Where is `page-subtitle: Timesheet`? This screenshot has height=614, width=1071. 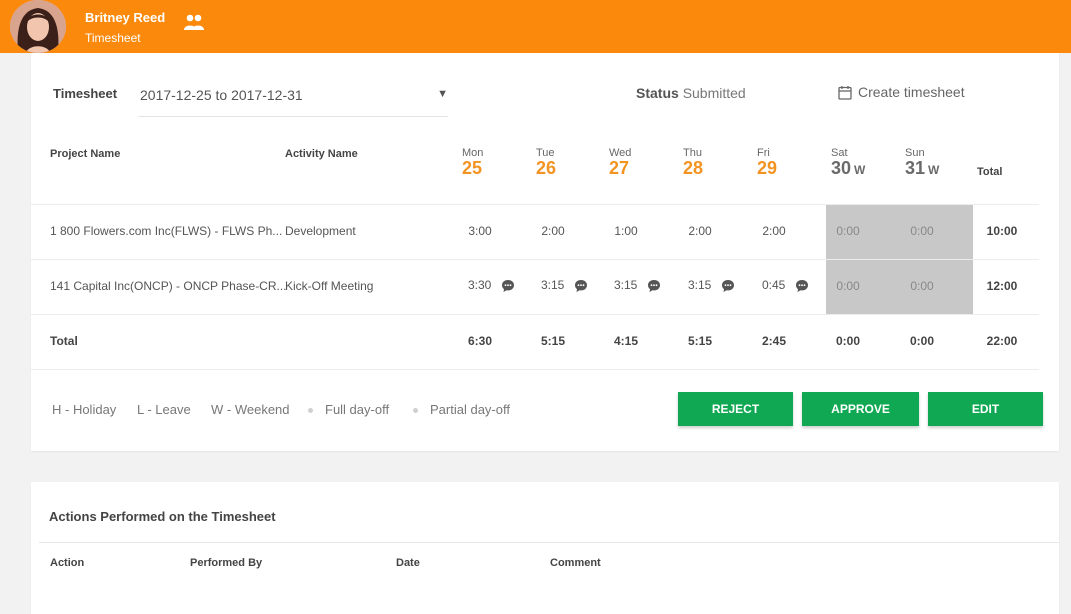
page-subtitle: Timesheet is located at coordinates (113, 38).